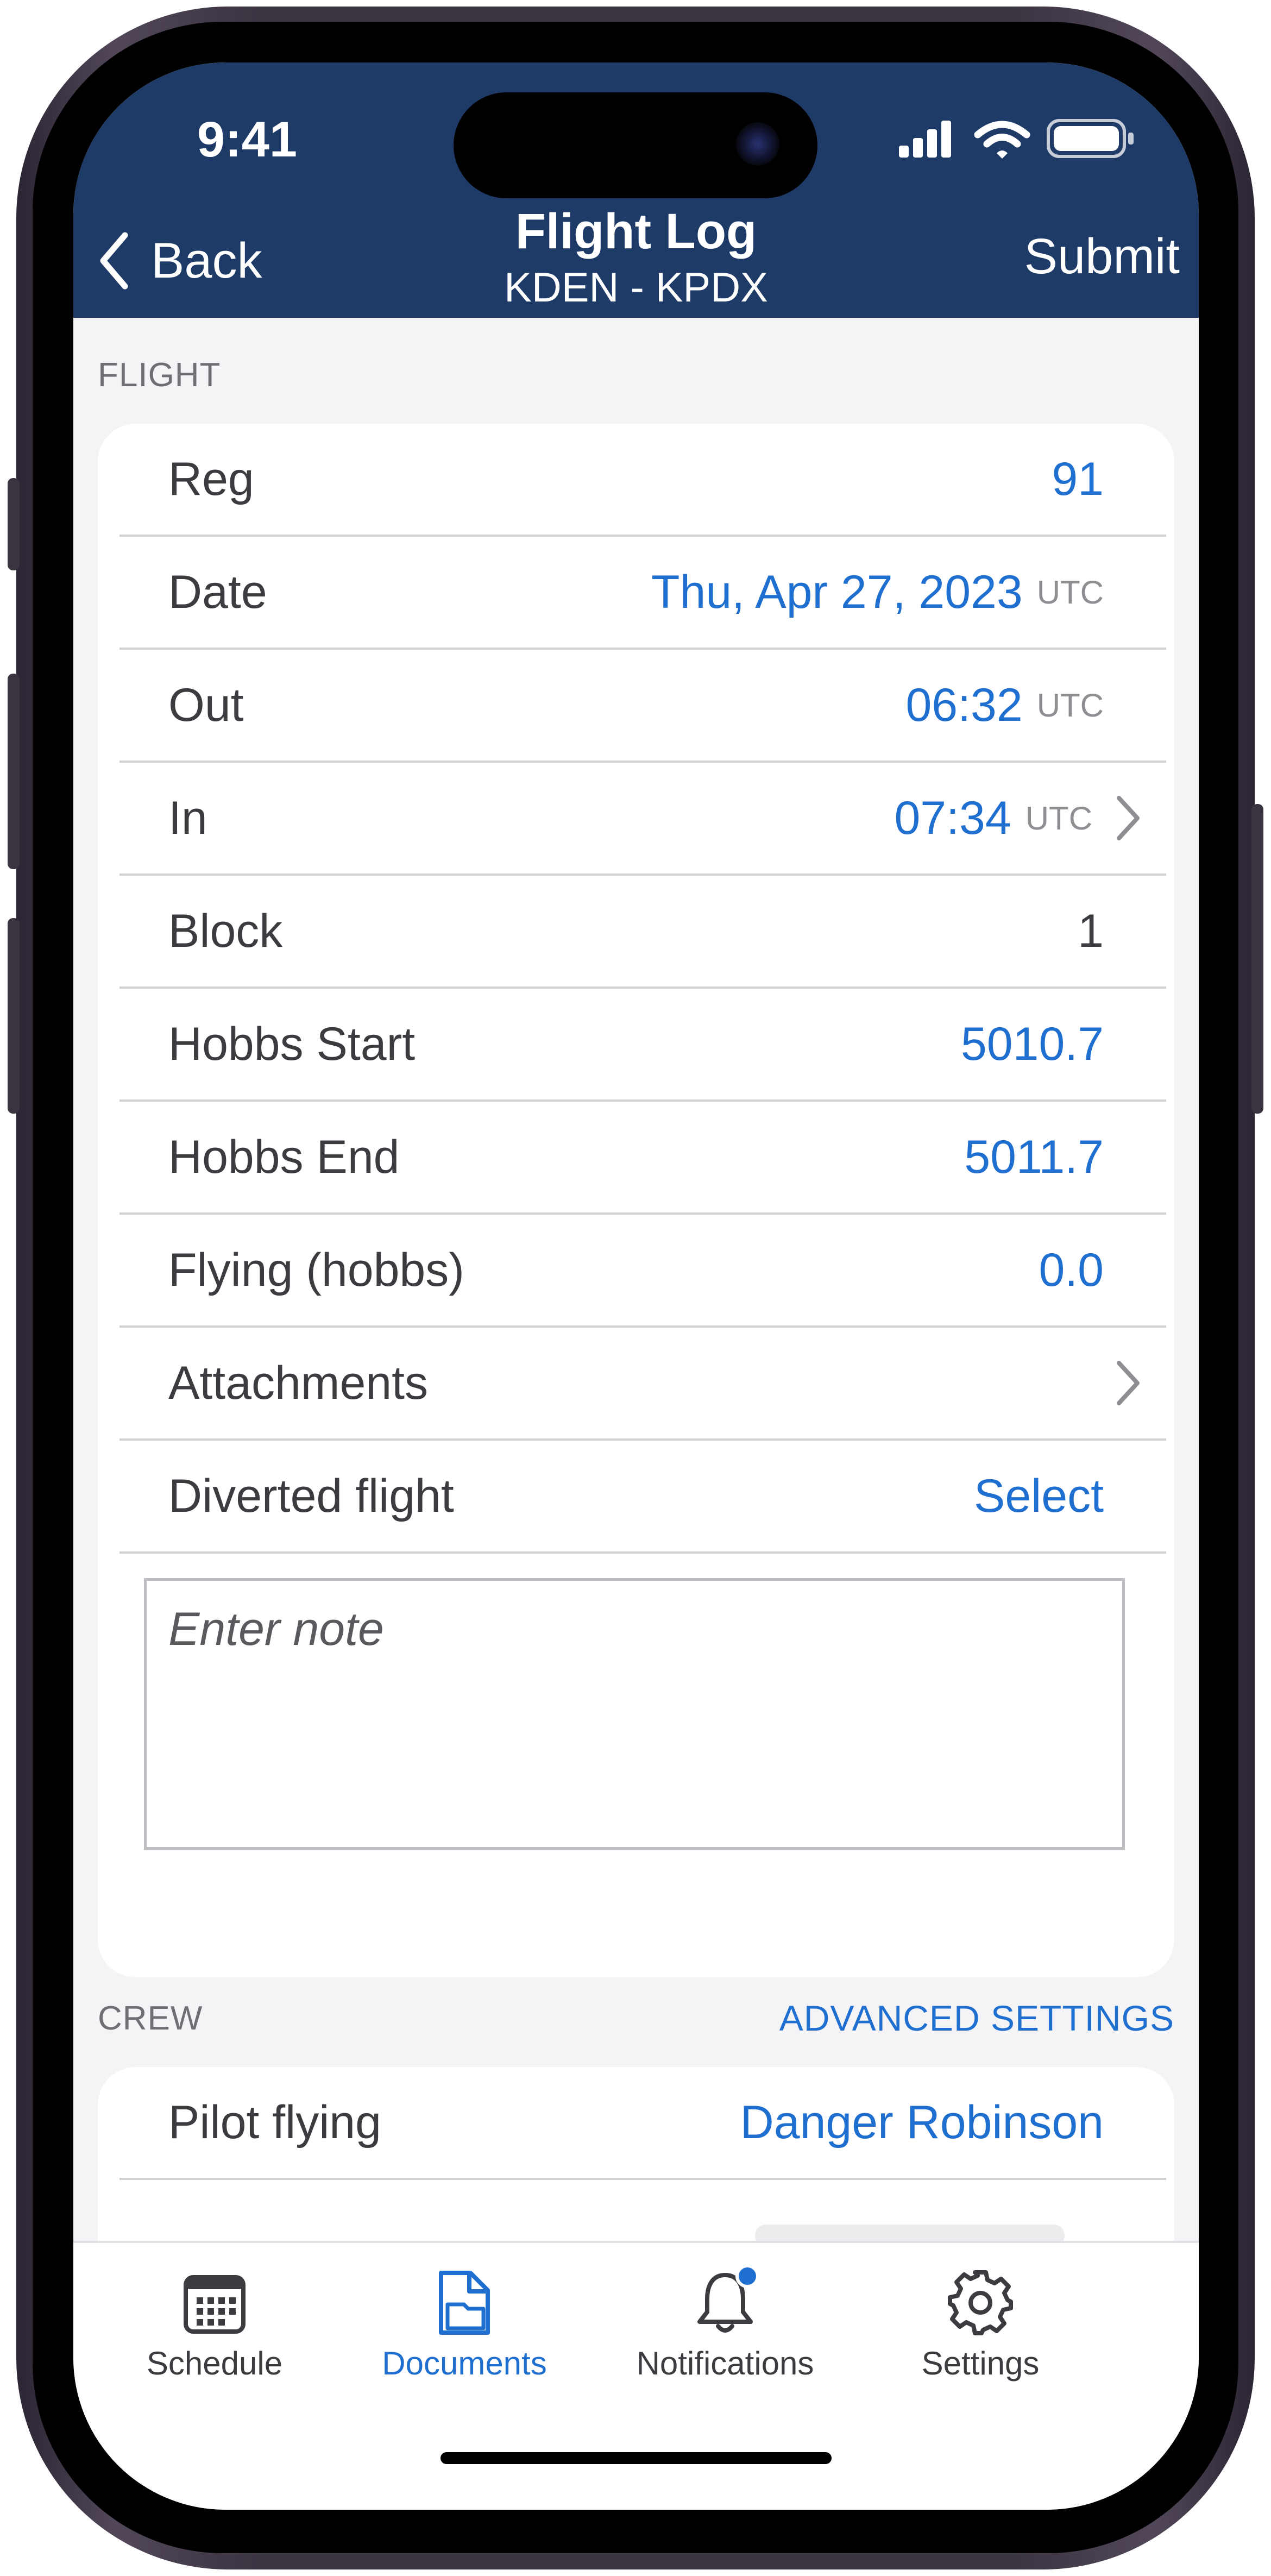 Image resolution: width=1271 pixels, height=2576 pixels. Describe the element at coordinates (980, 2363) in the screenshot. I see `tab-label: Settings` at that location.